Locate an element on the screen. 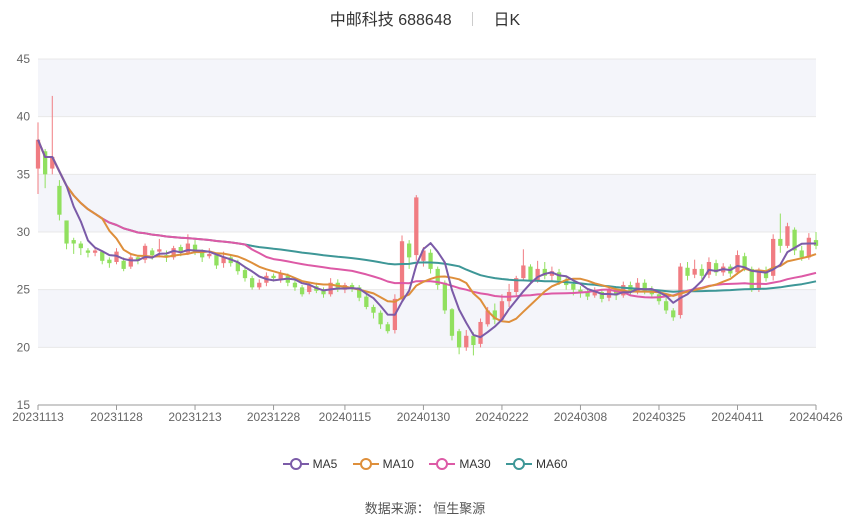  x-tick-label: 20231213 is located at coordinates (195, 417).